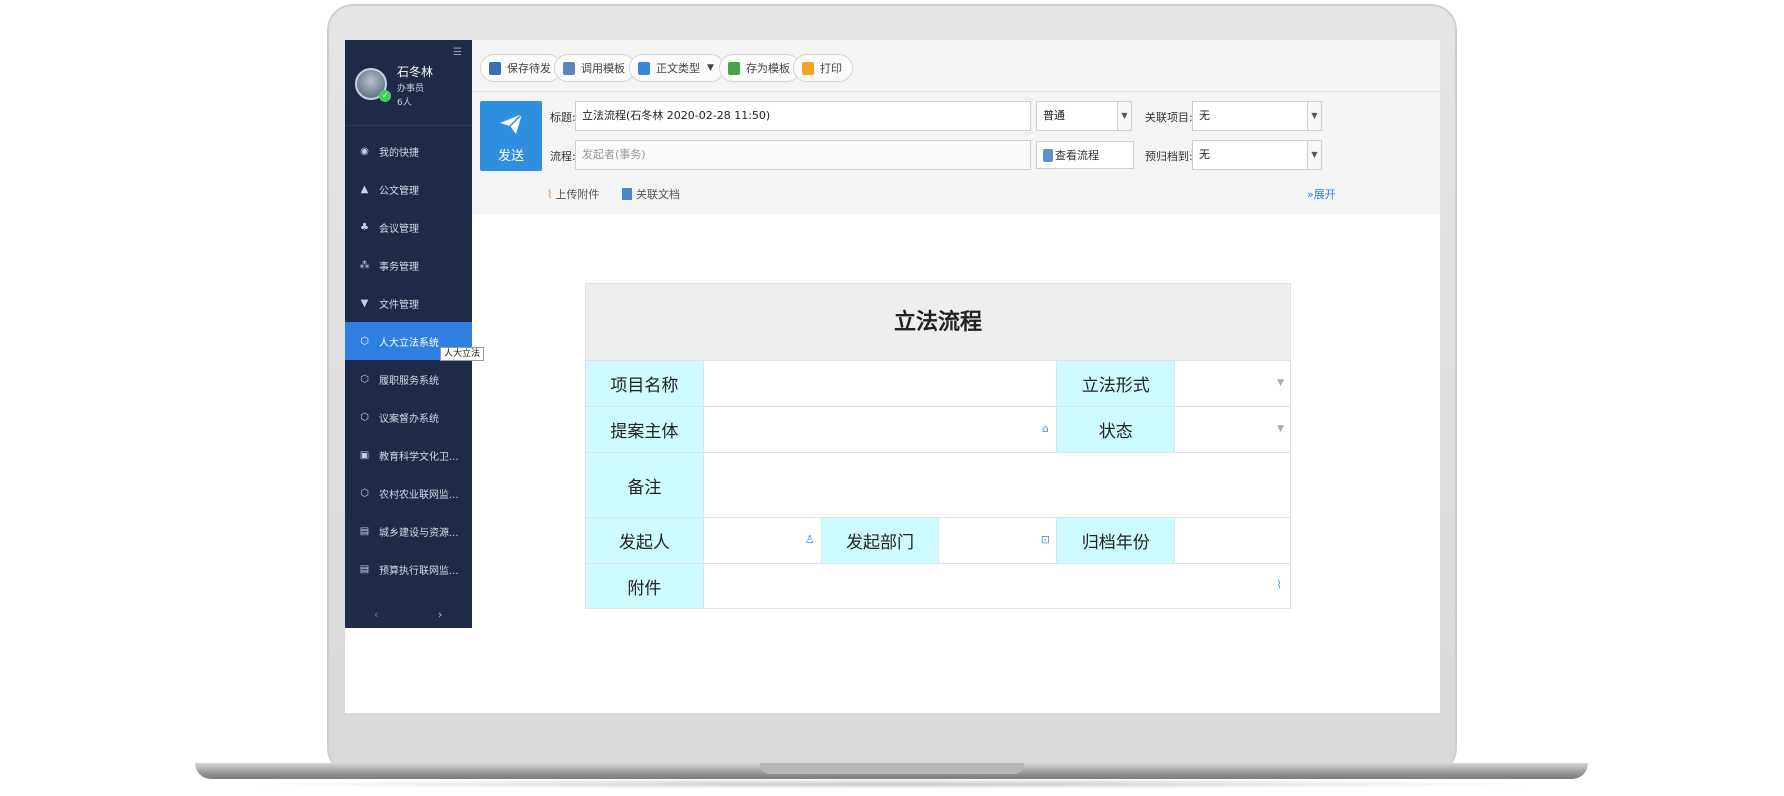 Image resolution: width=1784 pixels, height=796 pixels. Describe the element at coordinates (1116, 384) in the screenshot. I see `legislation-form-label: 立法形式` at that location.